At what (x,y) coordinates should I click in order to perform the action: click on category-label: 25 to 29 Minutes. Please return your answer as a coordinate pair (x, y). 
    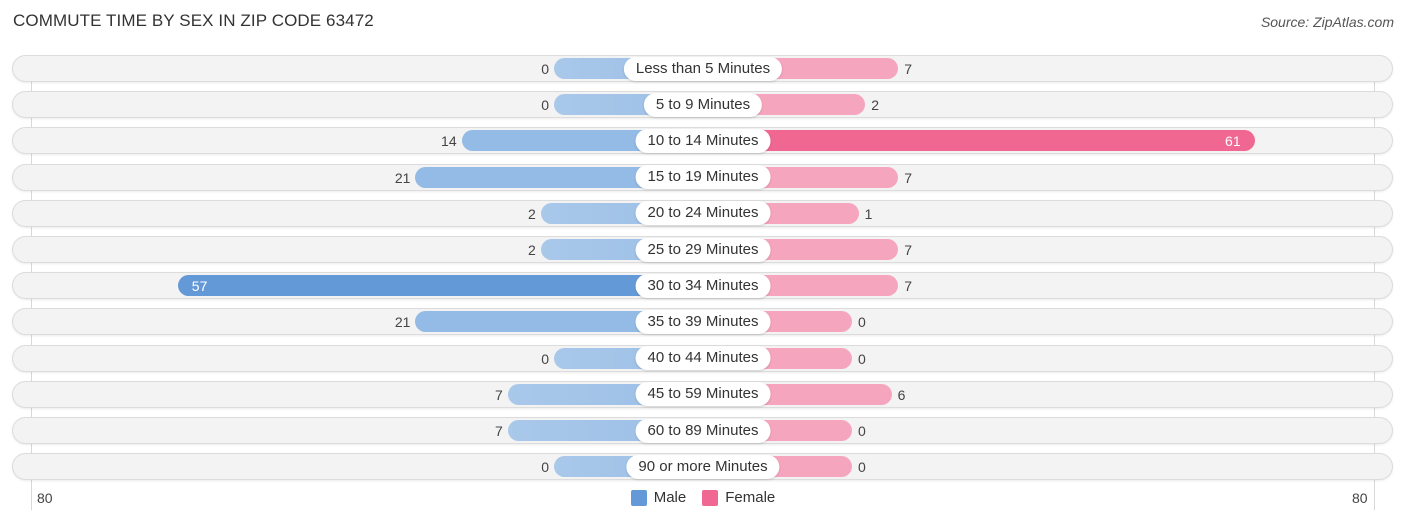
    Looking at the image, I should click on (703, 249).